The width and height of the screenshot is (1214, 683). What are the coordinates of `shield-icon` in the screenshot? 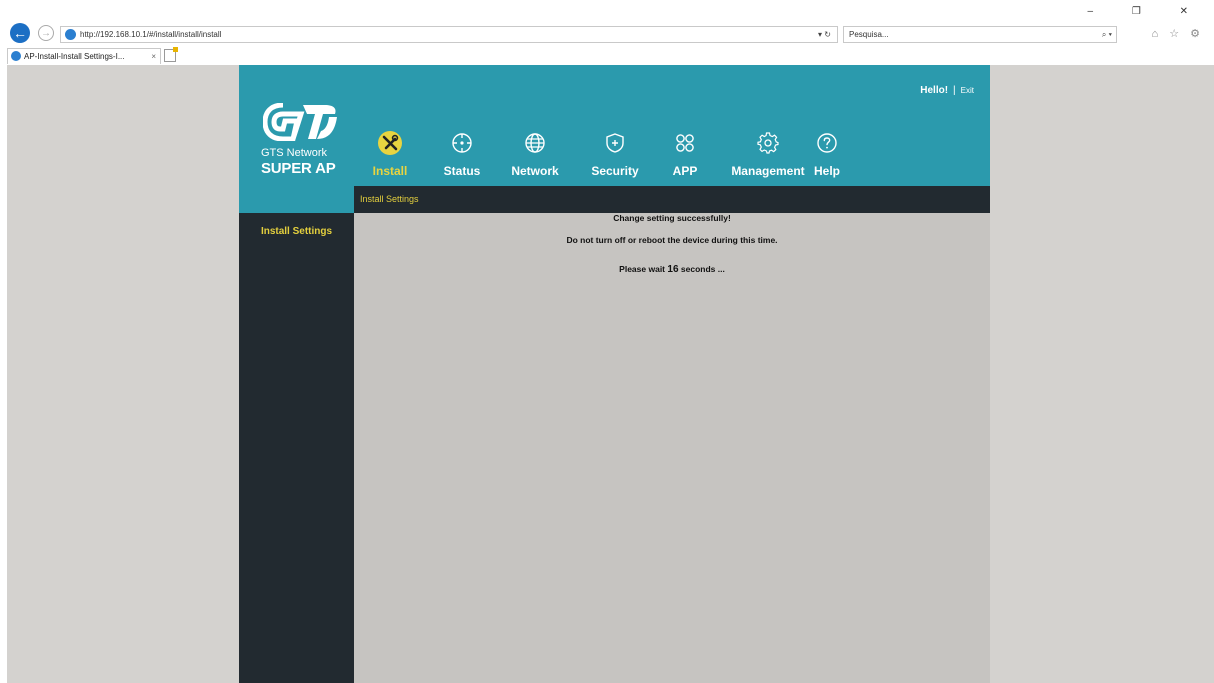 It's located at (615, 143).